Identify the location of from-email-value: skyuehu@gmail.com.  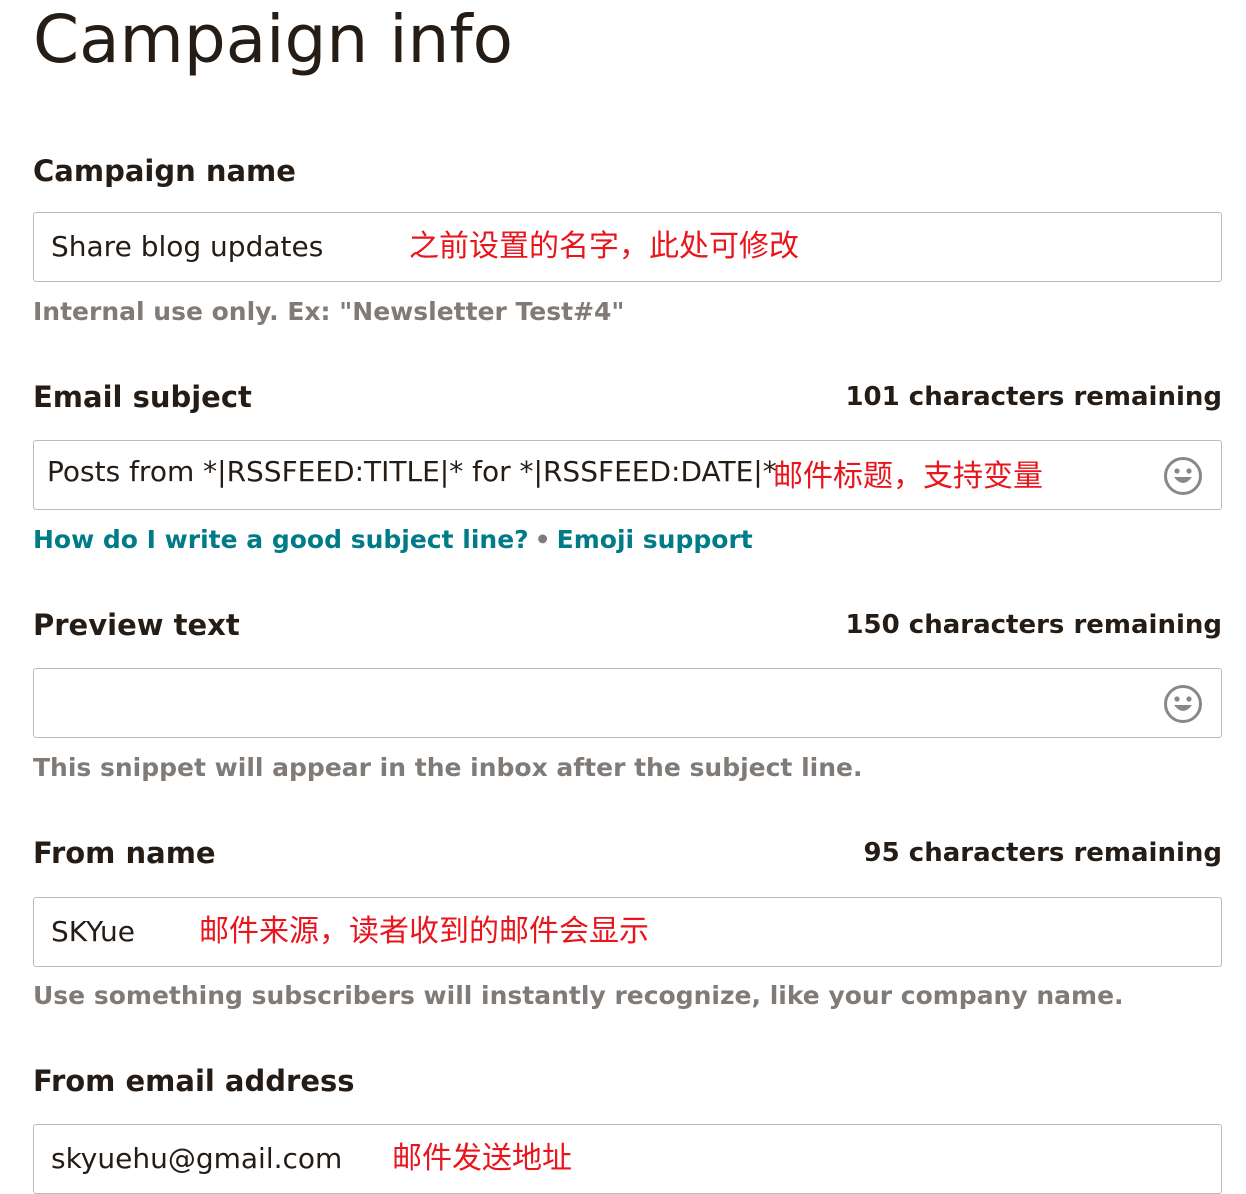
(197, 1158).